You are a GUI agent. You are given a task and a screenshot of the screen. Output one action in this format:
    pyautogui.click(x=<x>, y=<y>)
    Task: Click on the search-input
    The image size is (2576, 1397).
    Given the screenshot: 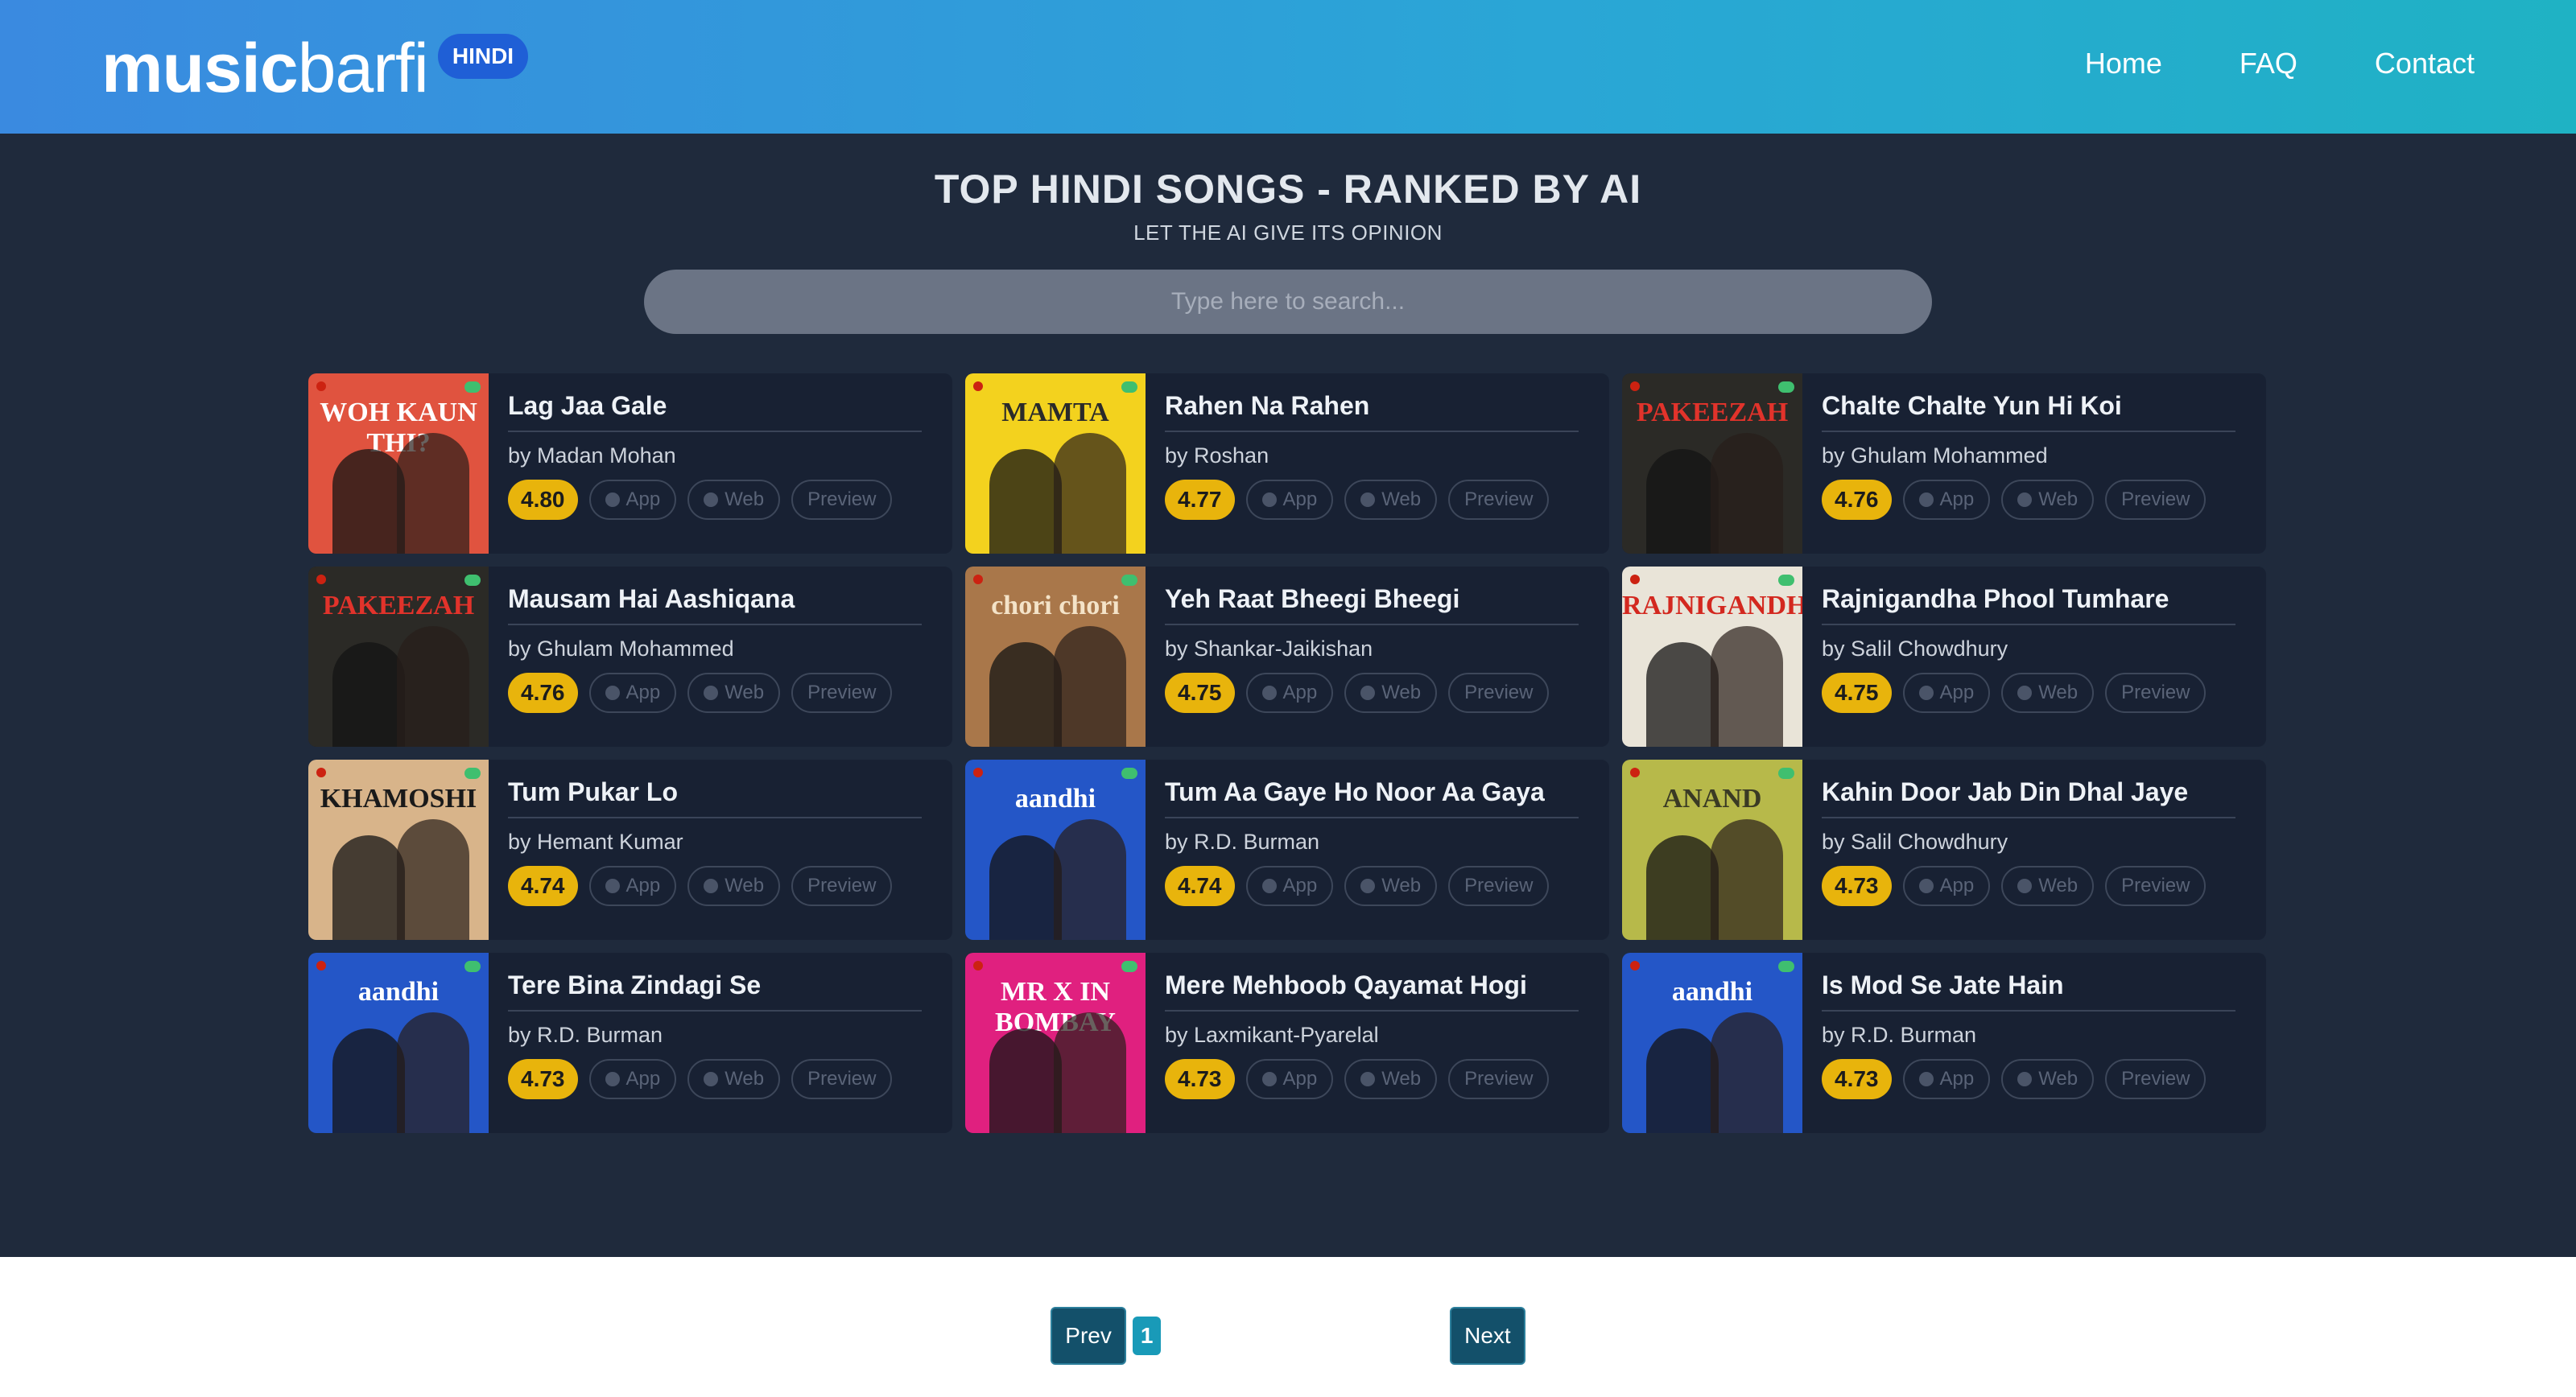 What is the action you would take?
    pyautogui.click(x=1288, y=301)
    